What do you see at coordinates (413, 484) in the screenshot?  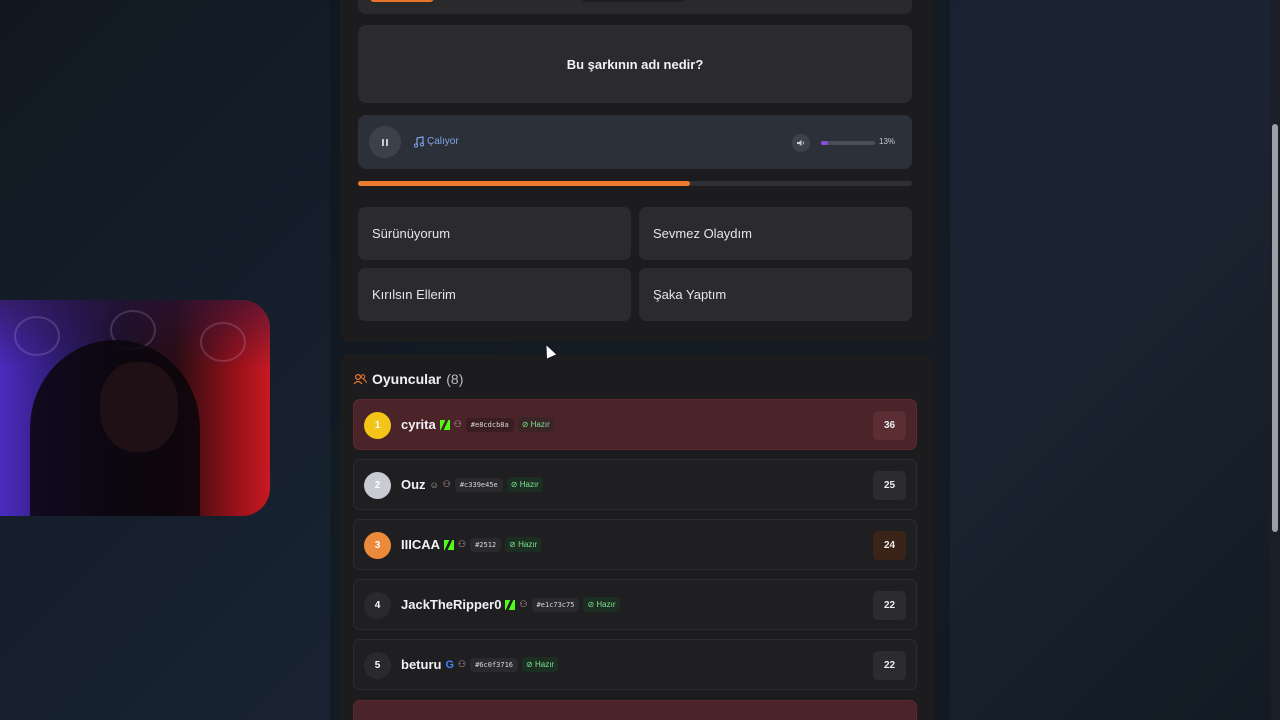 I see `player-name: Ouz` at bounding box center [413, 484].